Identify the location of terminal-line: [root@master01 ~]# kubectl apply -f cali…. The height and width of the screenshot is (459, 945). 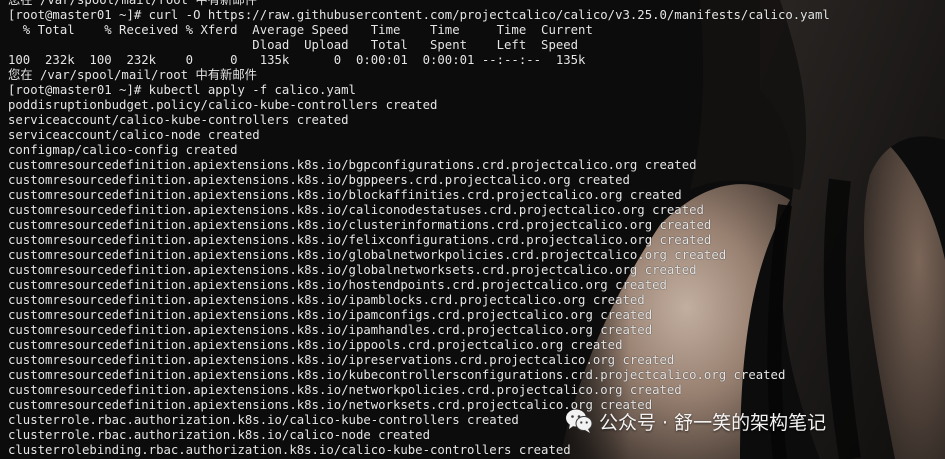
(182, 90).